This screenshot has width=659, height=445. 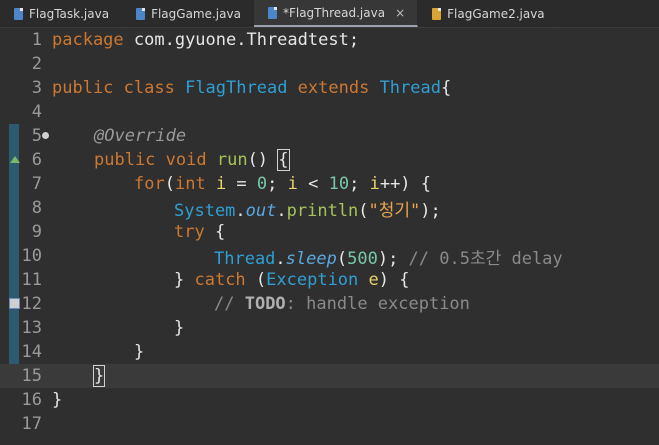 What do you see at coordinates (31, 352) in the screenshot?
I see `line-number: 14` at bounding box center [31, 352].